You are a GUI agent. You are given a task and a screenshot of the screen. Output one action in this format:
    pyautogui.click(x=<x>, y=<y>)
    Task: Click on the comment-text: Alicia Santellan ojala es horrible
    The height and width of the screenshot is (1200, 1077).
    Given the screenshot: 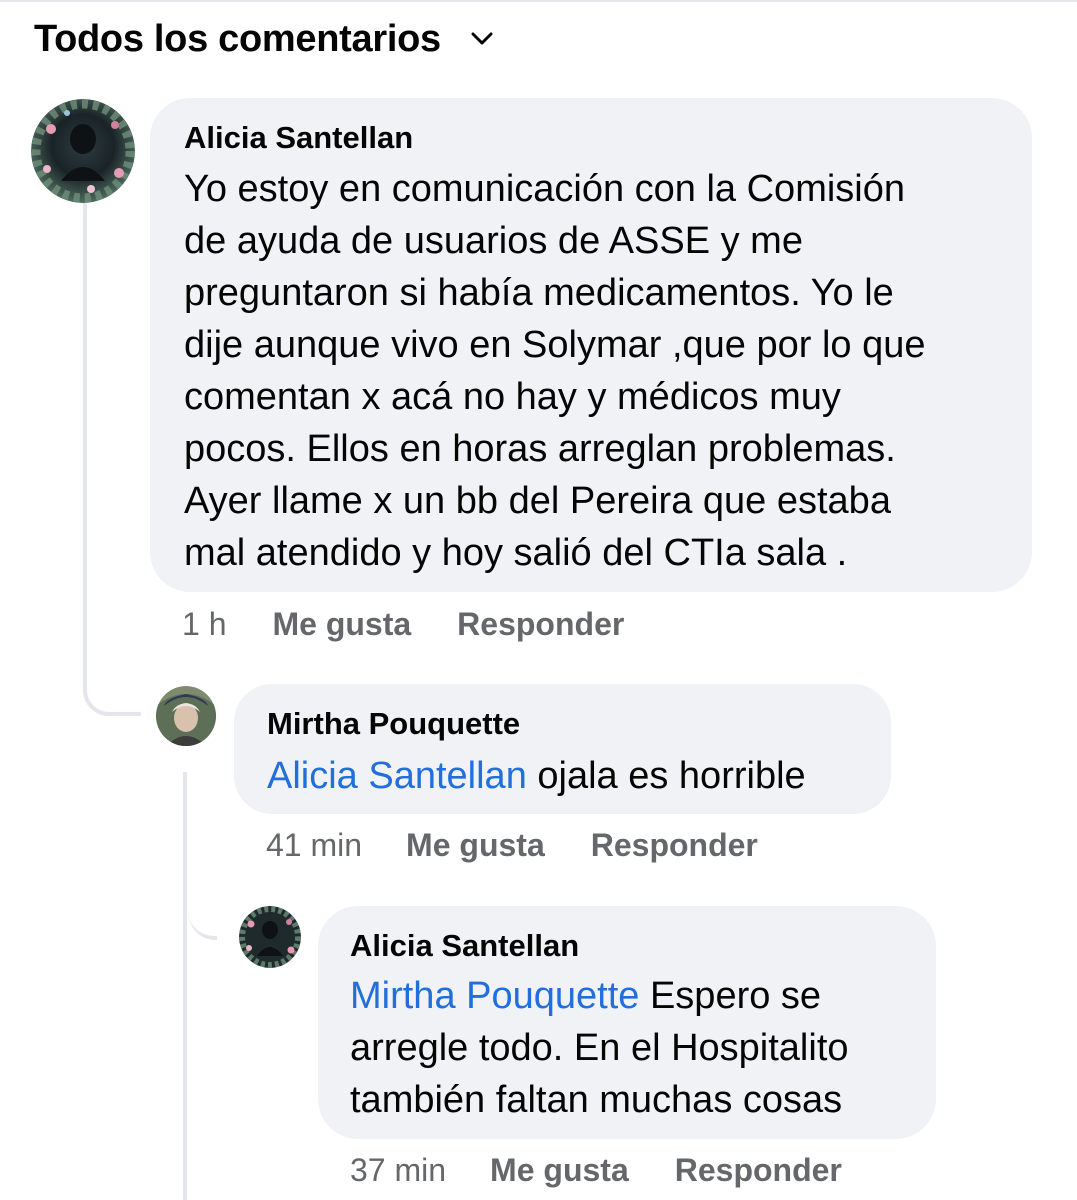 What is the action you would take?
    pyautogui.click(x=536, y=776)
    